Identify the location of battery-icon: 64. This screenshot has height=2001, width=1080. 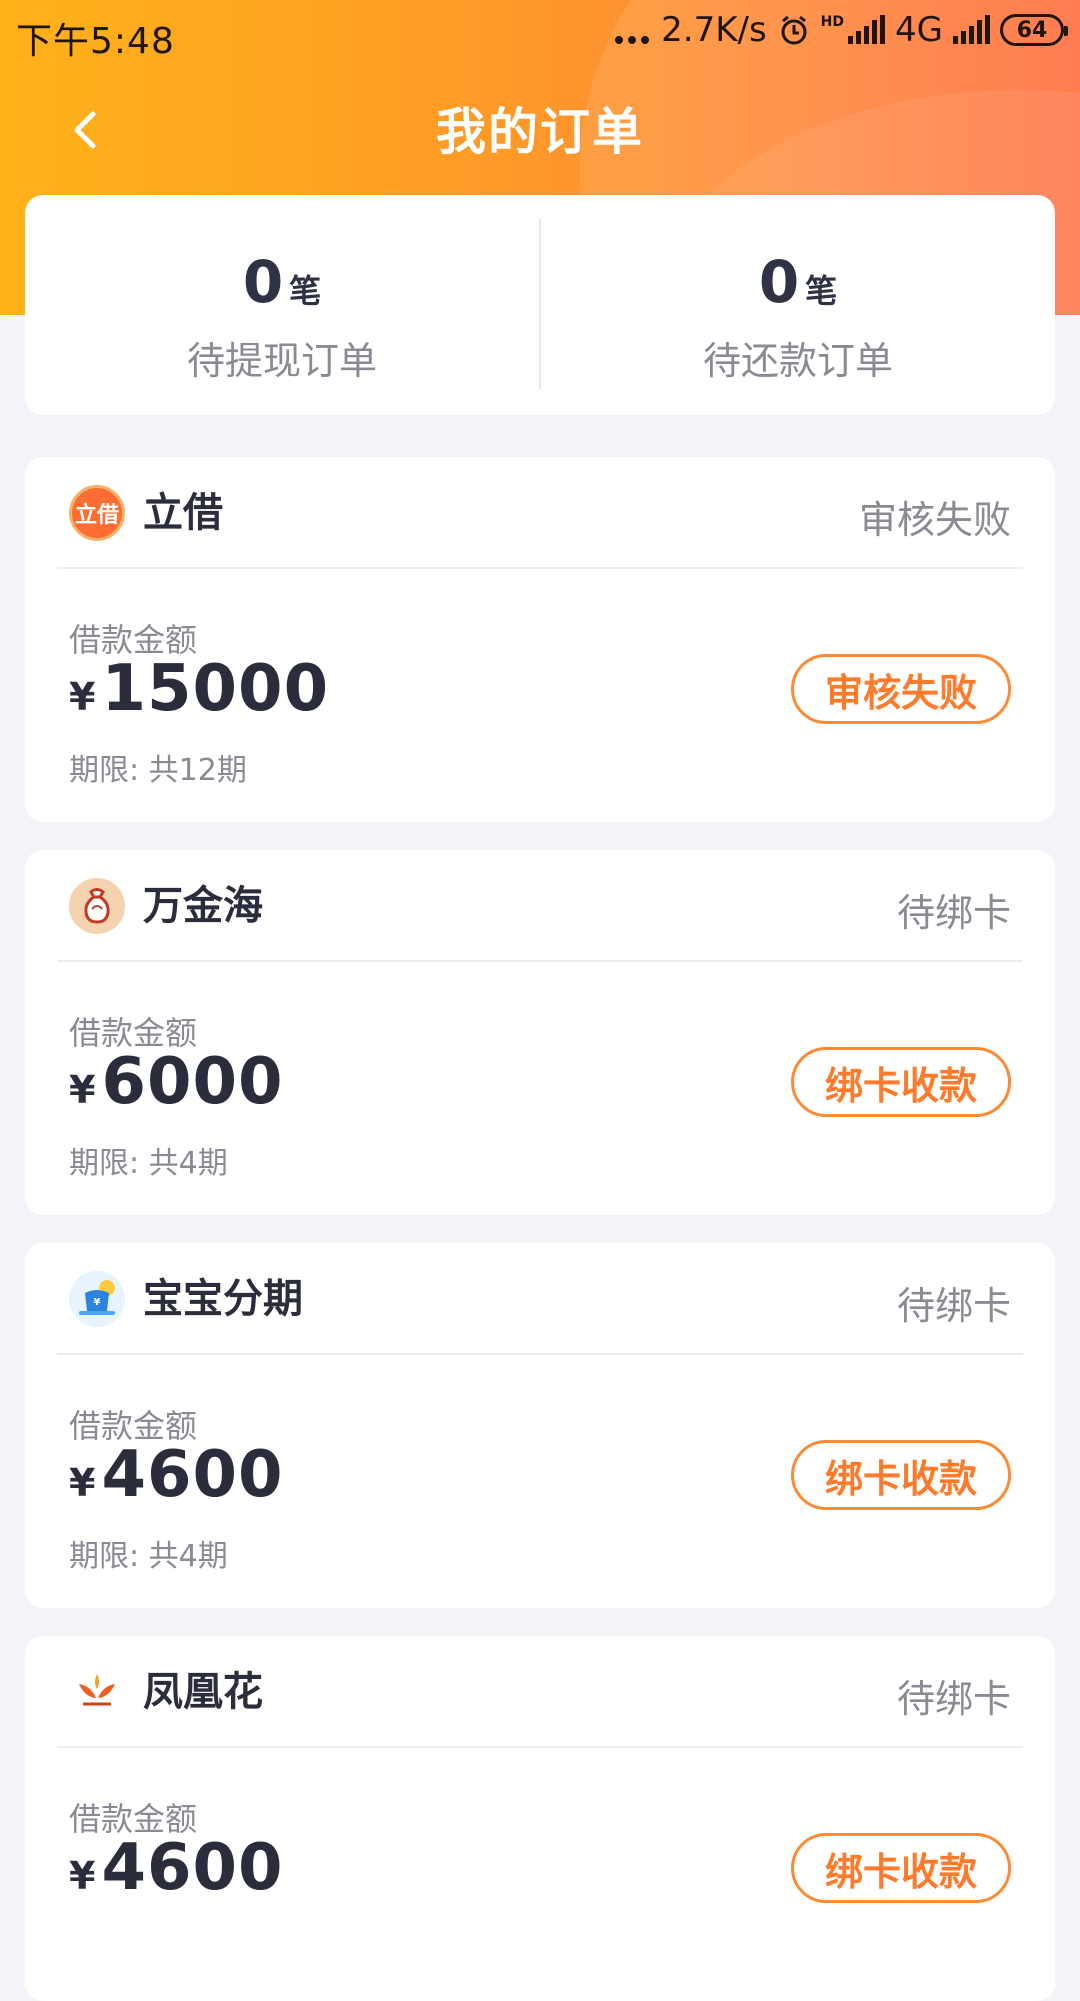
(1034, 30).